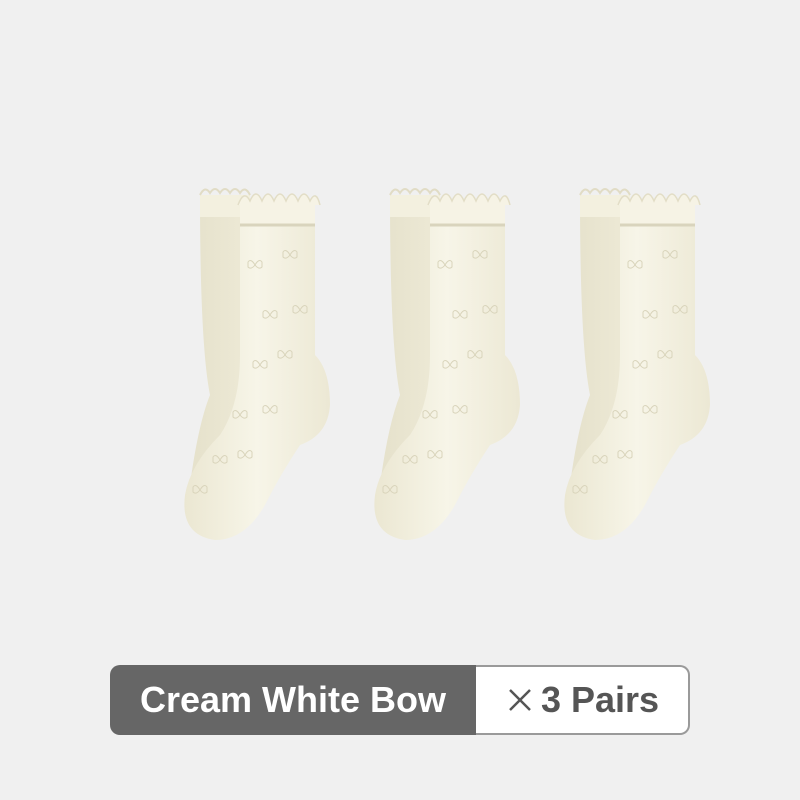  I want to click on multiply-icon, so click(520, 700).